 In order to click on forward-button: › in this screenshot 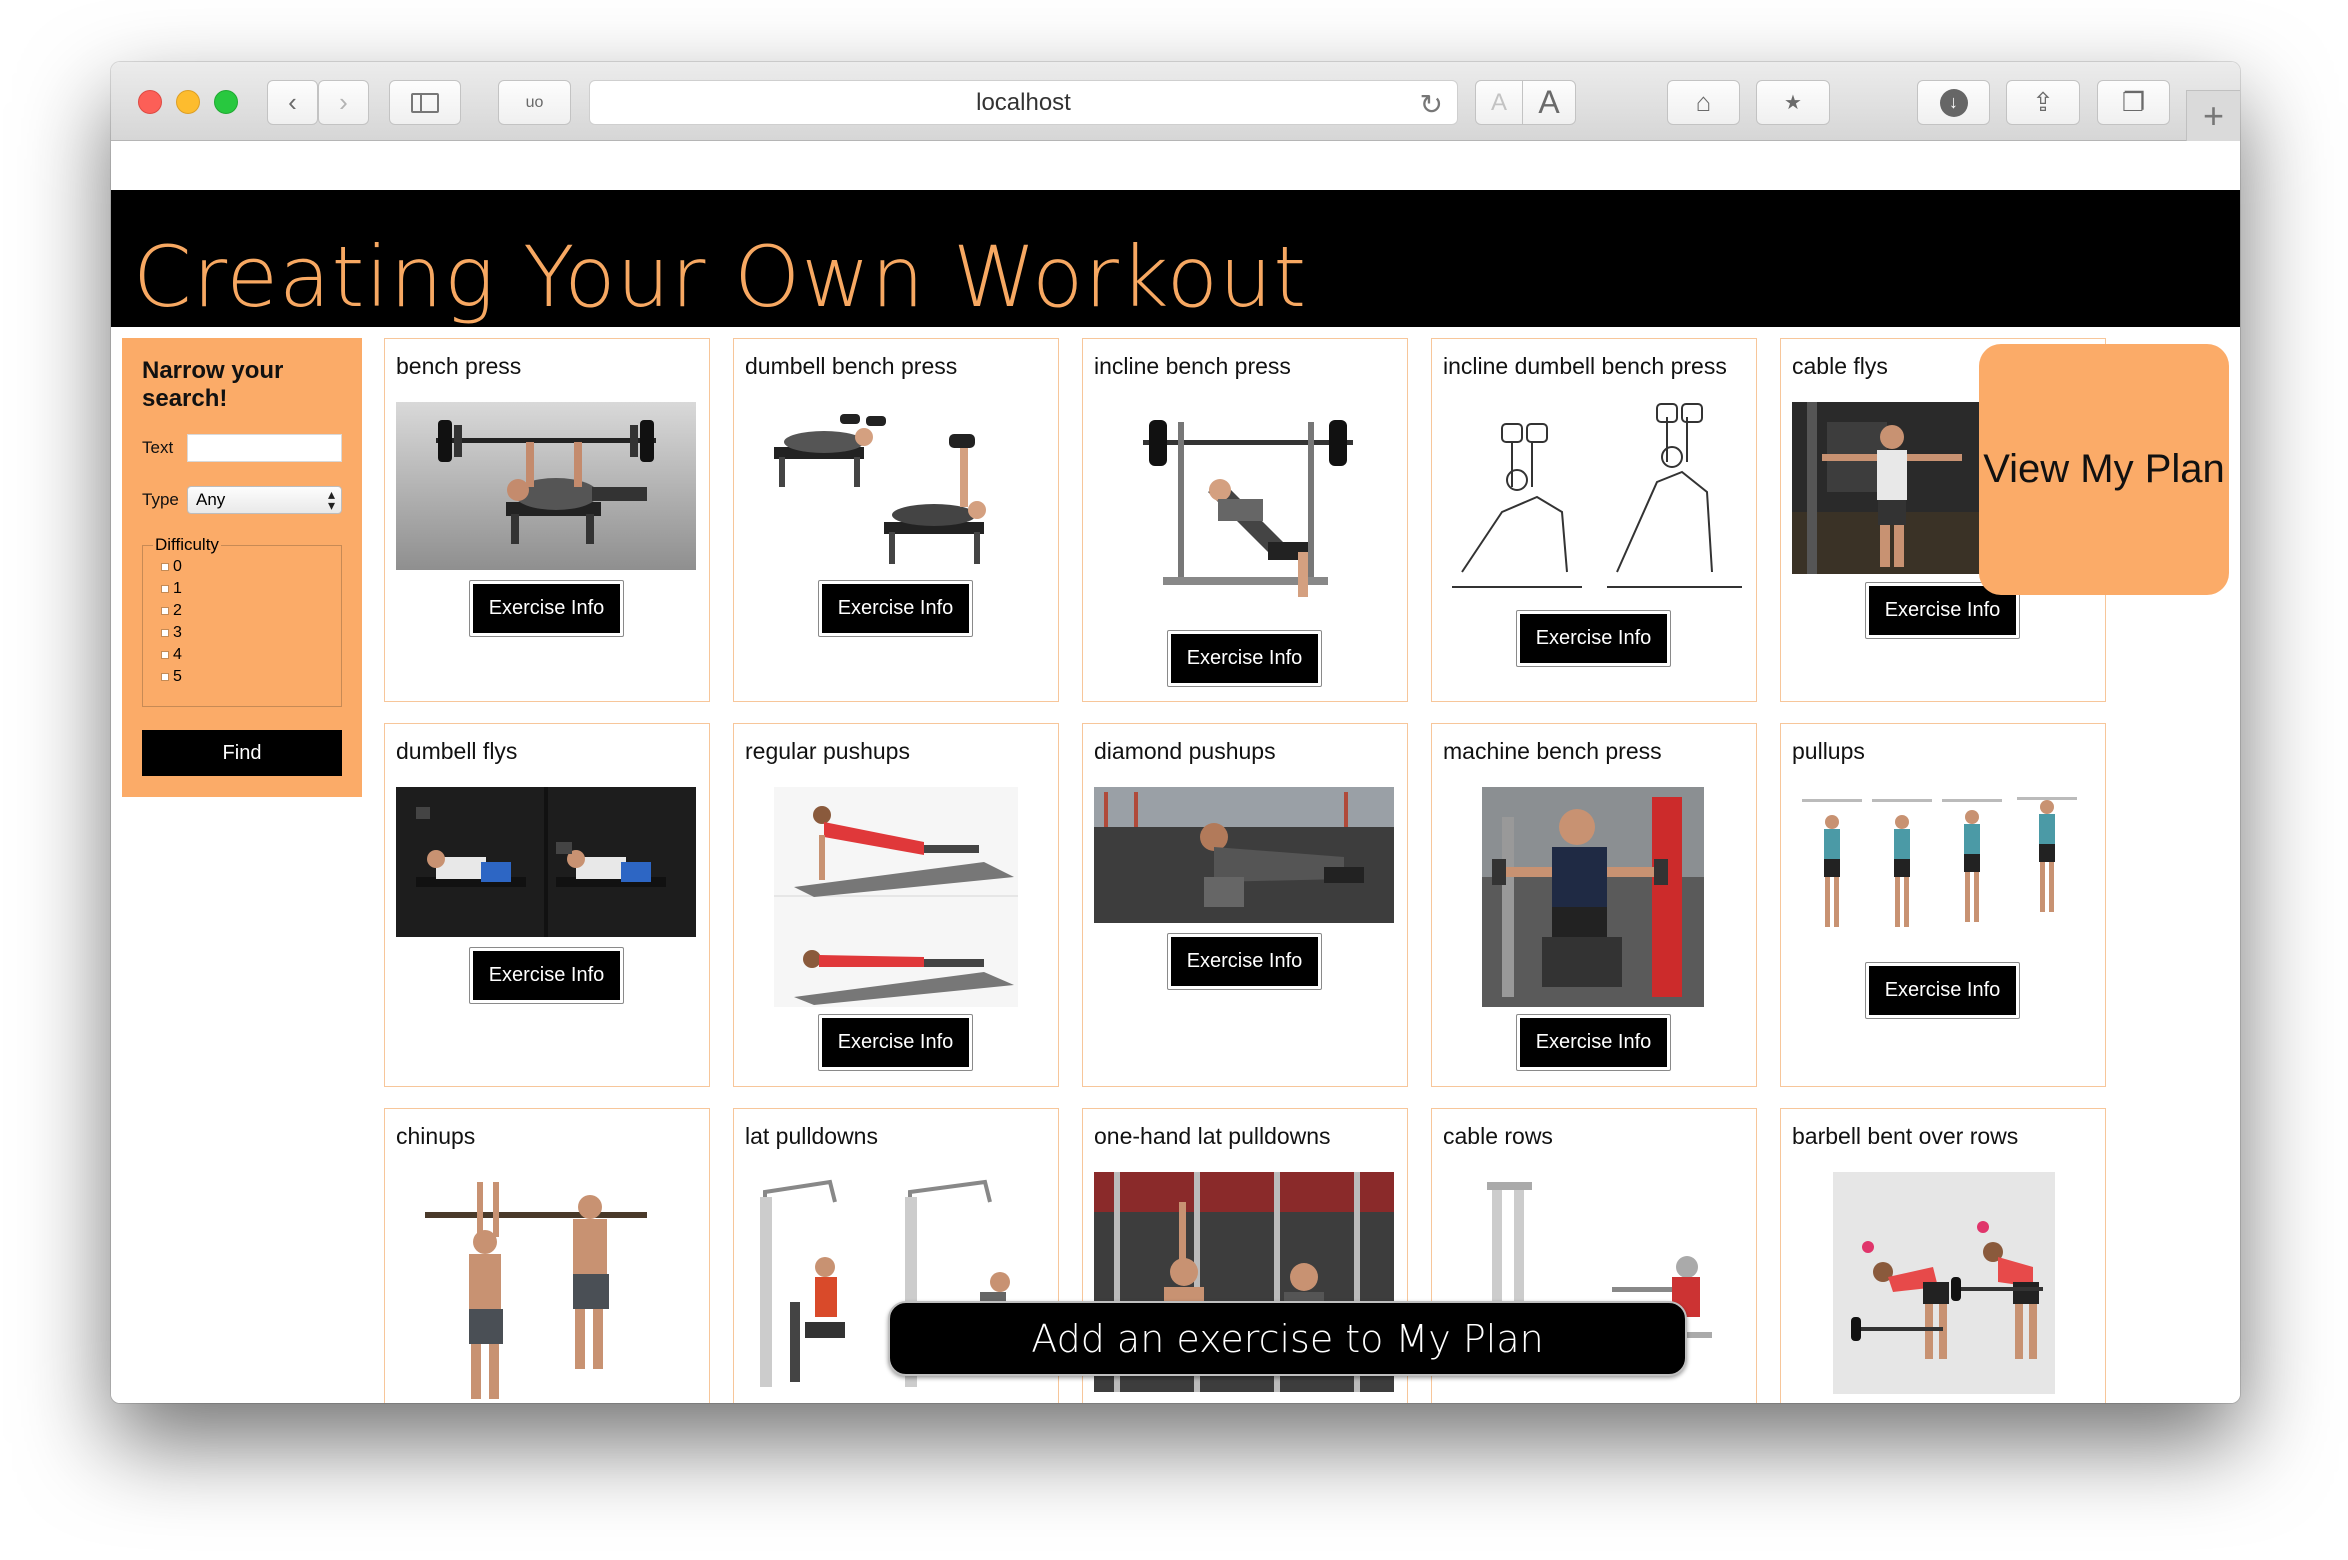, I will do `click(343, 102)`.